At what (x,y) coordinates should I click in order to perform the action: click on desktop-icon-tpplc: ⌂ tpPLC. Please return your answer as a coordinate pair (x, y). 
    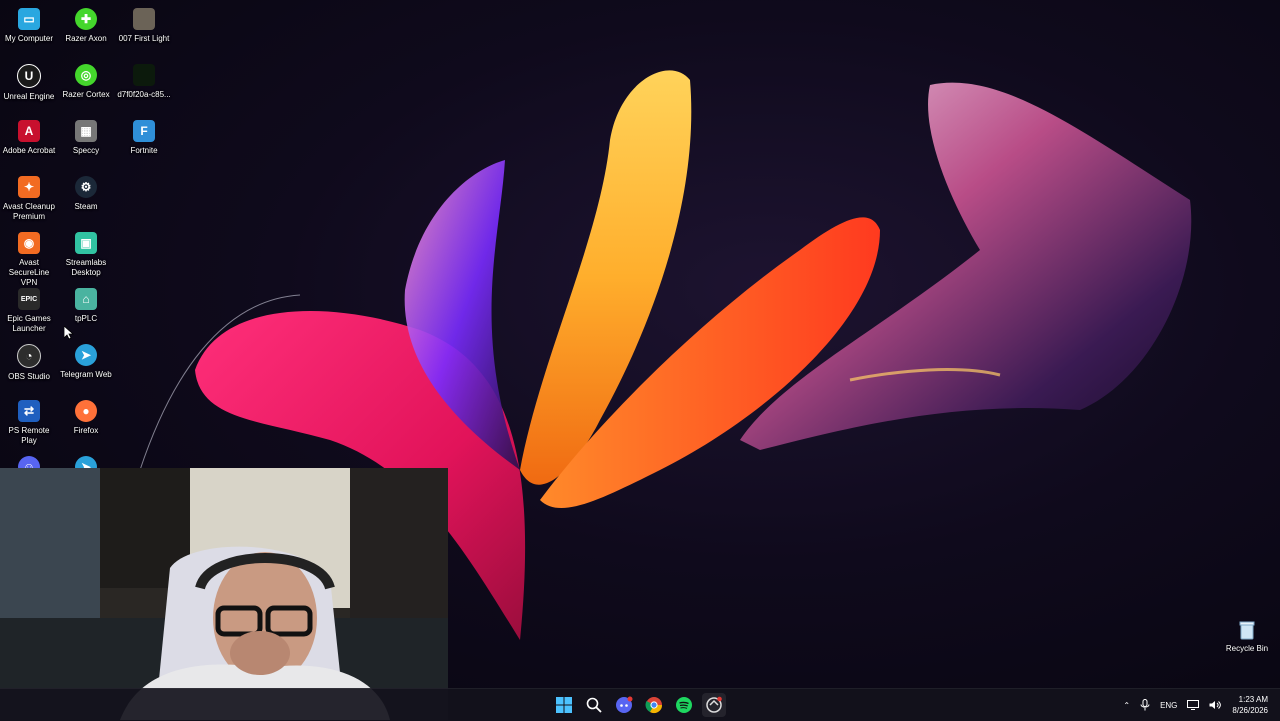
    Looking at the image, I should click on (86, 304).